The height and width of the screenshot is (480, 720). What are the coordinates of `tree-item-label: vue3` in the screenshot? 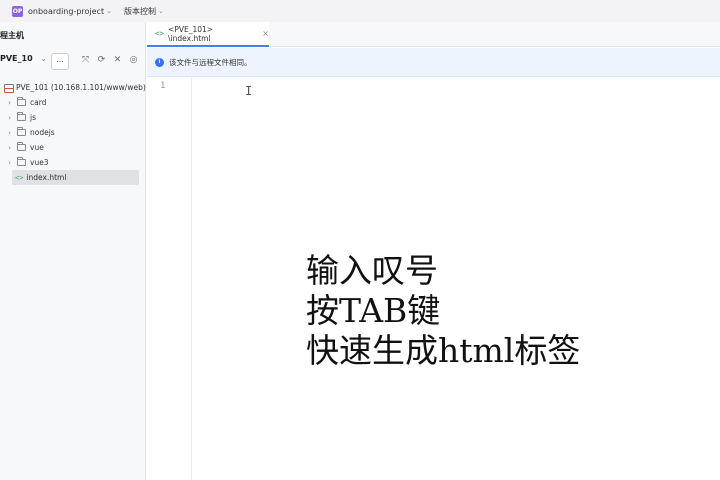 It's located at (39, 162).